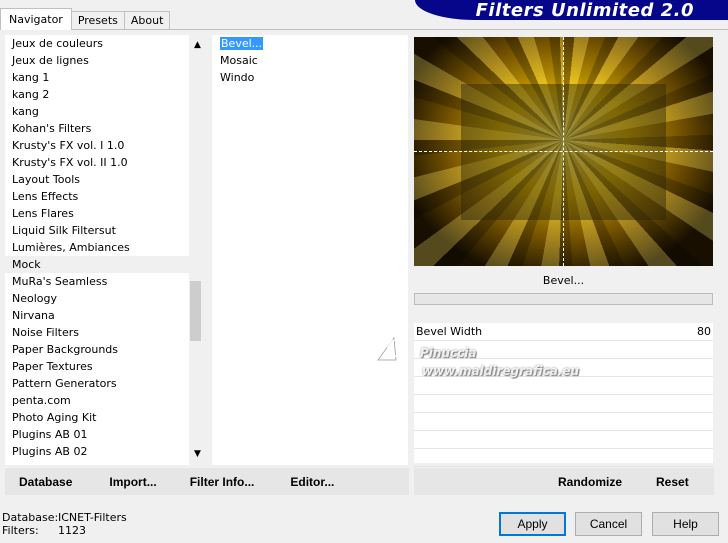 This screenshot has width=728, height=543. Describe the element at coordinates (103, 383) in the screenshot. I see `category-item: Pattern Generators` at that location.